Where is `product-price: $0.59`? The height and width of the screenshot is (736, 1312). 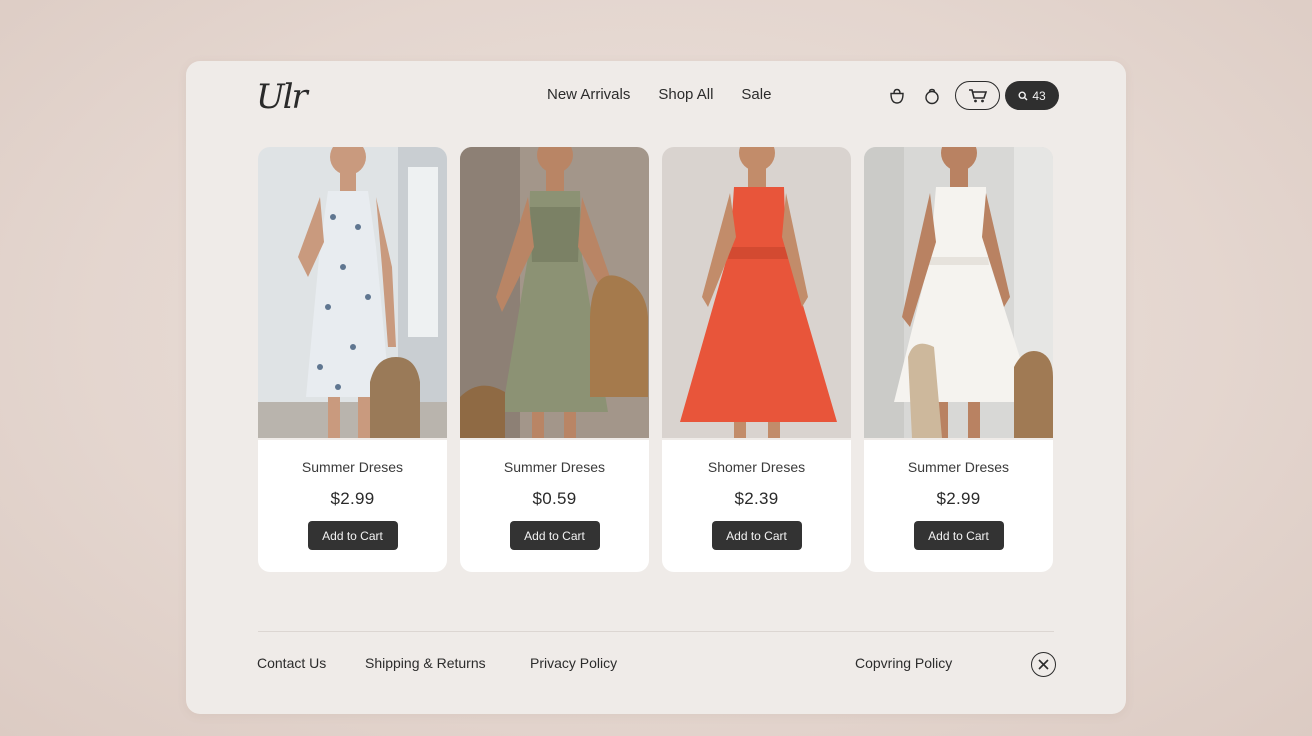 product-price: $0.59 is located at coordinates (554, 498).